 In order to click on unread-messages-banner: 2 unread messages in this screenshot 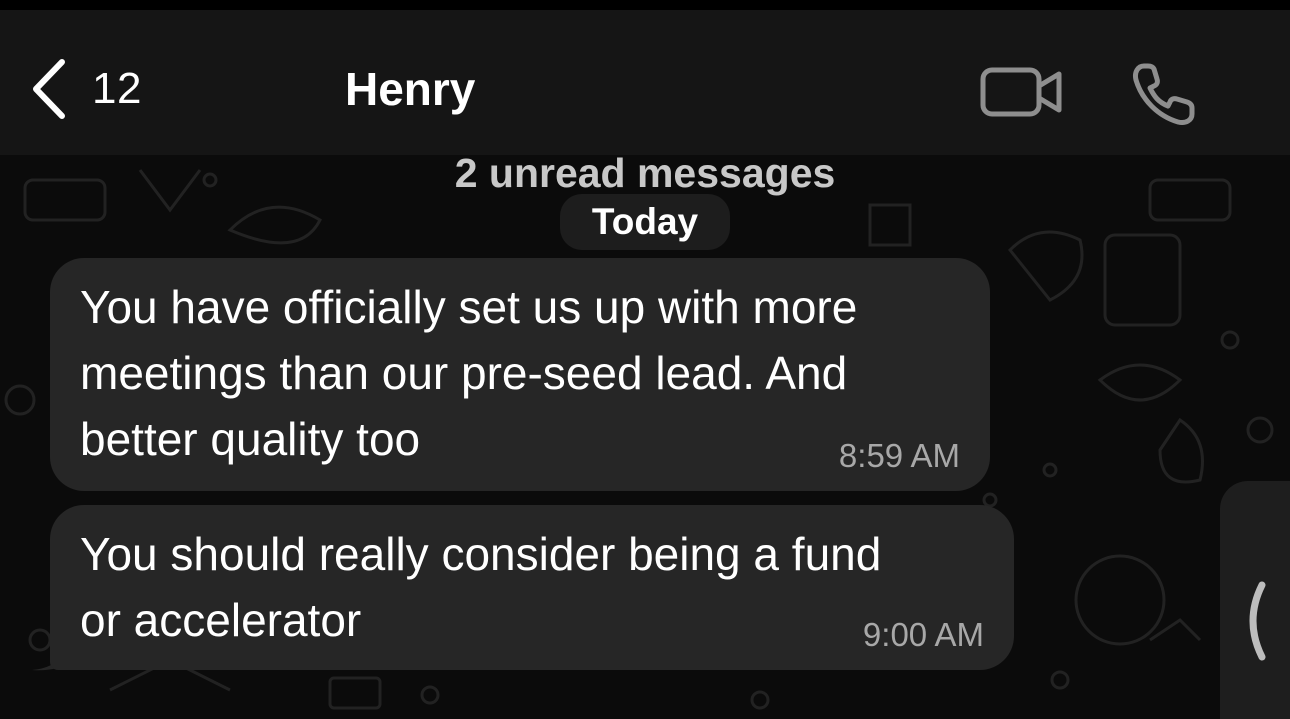, I will do `click(645, 173)`.